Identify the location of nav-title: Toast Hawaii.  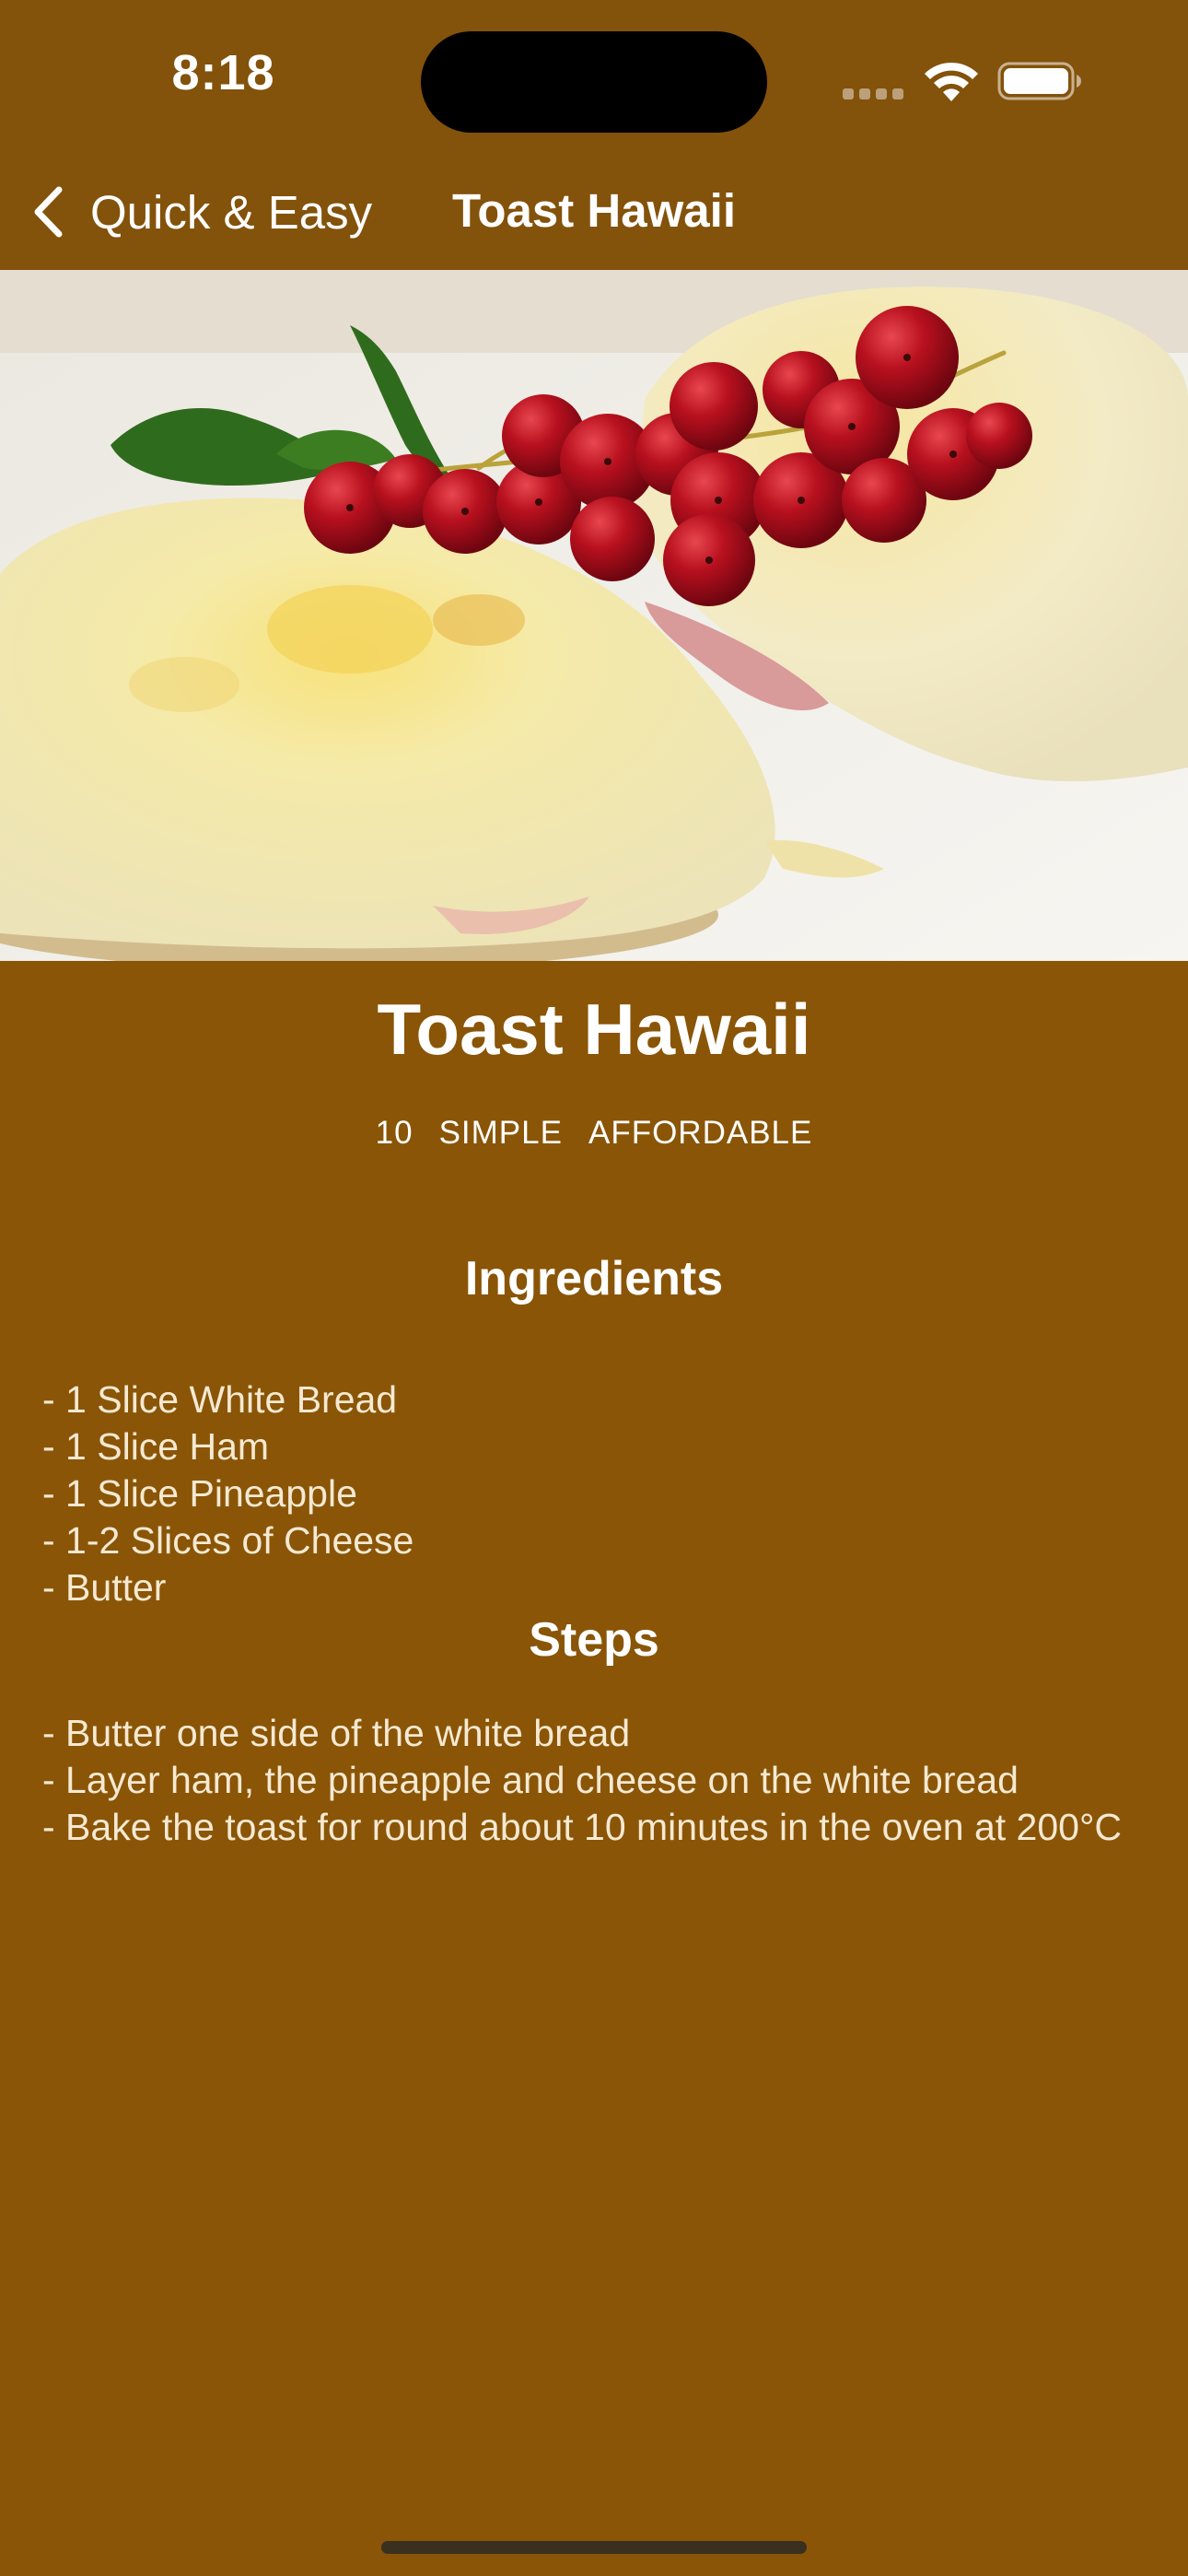
(594, 211).